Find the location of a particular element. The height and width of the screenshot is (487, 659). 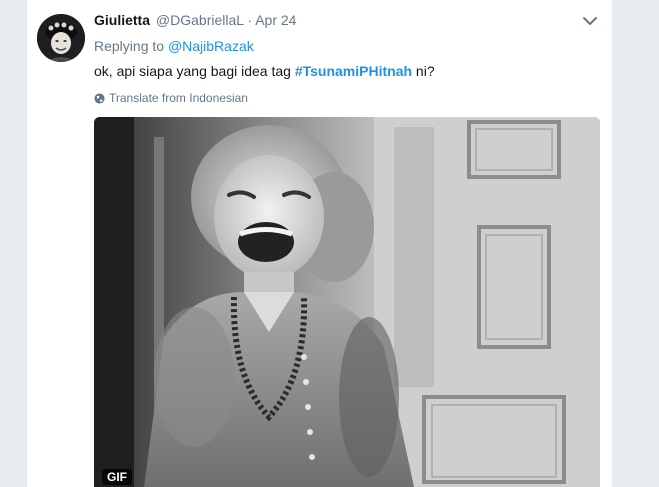

avatar-image is located at coordinates (61, 38).